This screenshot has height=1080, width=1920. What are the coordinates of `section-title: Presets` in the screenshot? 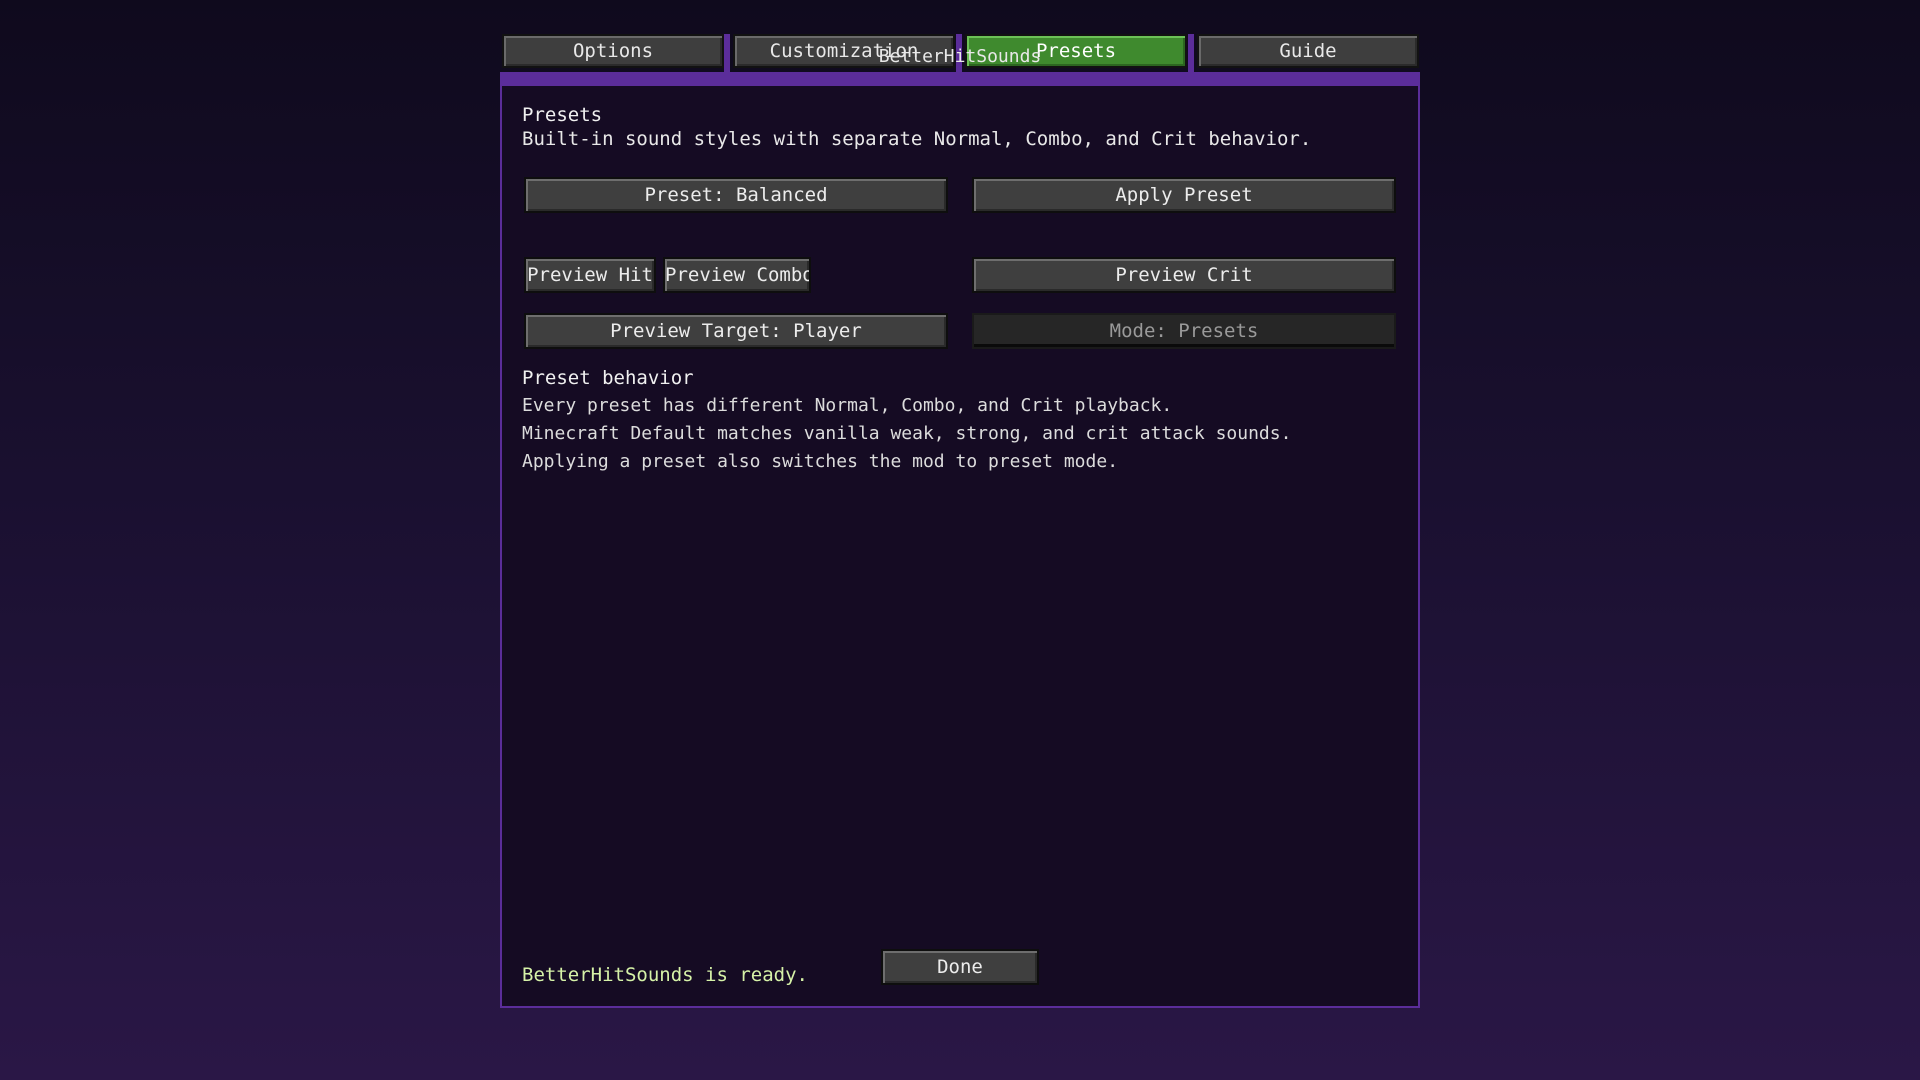 It's located at (562, 115).